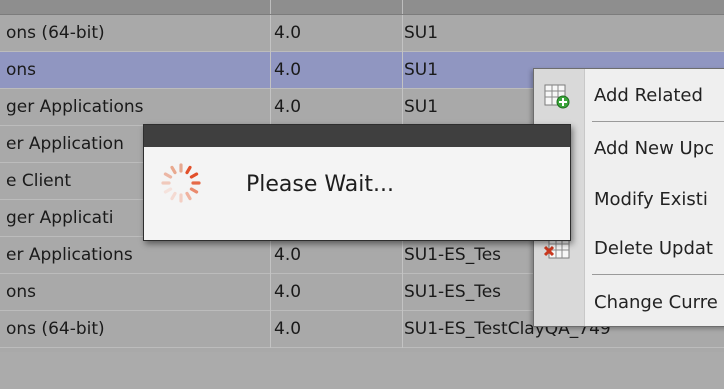 This screenshot has height=389, width=724. What do you see at coordinates (362, 33) in the screenshot?
I see `table-row: ons (64-bit) 4.0 SU1` at bounding box center [362, 33].